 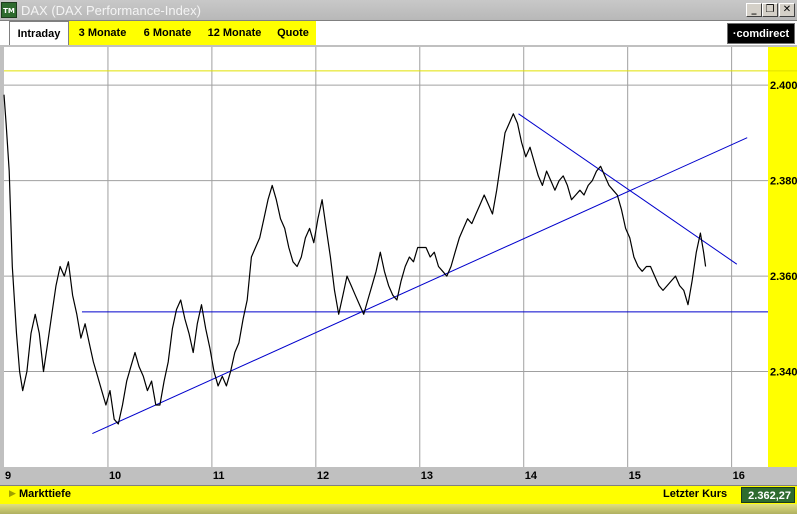 I want to click on markttiefe-label: Markttiefe, so click(x=45, y=494).